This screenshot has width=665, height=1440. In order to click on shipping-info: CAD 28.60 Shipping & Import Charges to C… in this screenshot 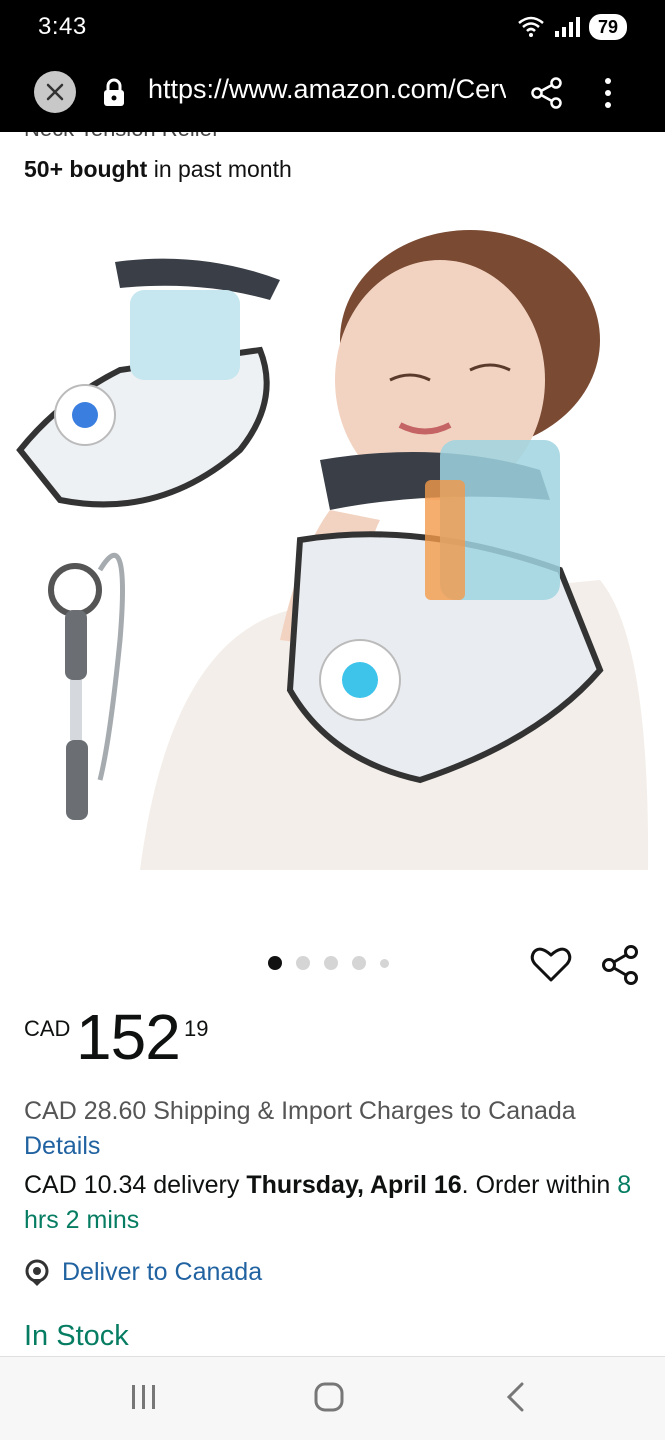, I will do `click(334, 1129)`.